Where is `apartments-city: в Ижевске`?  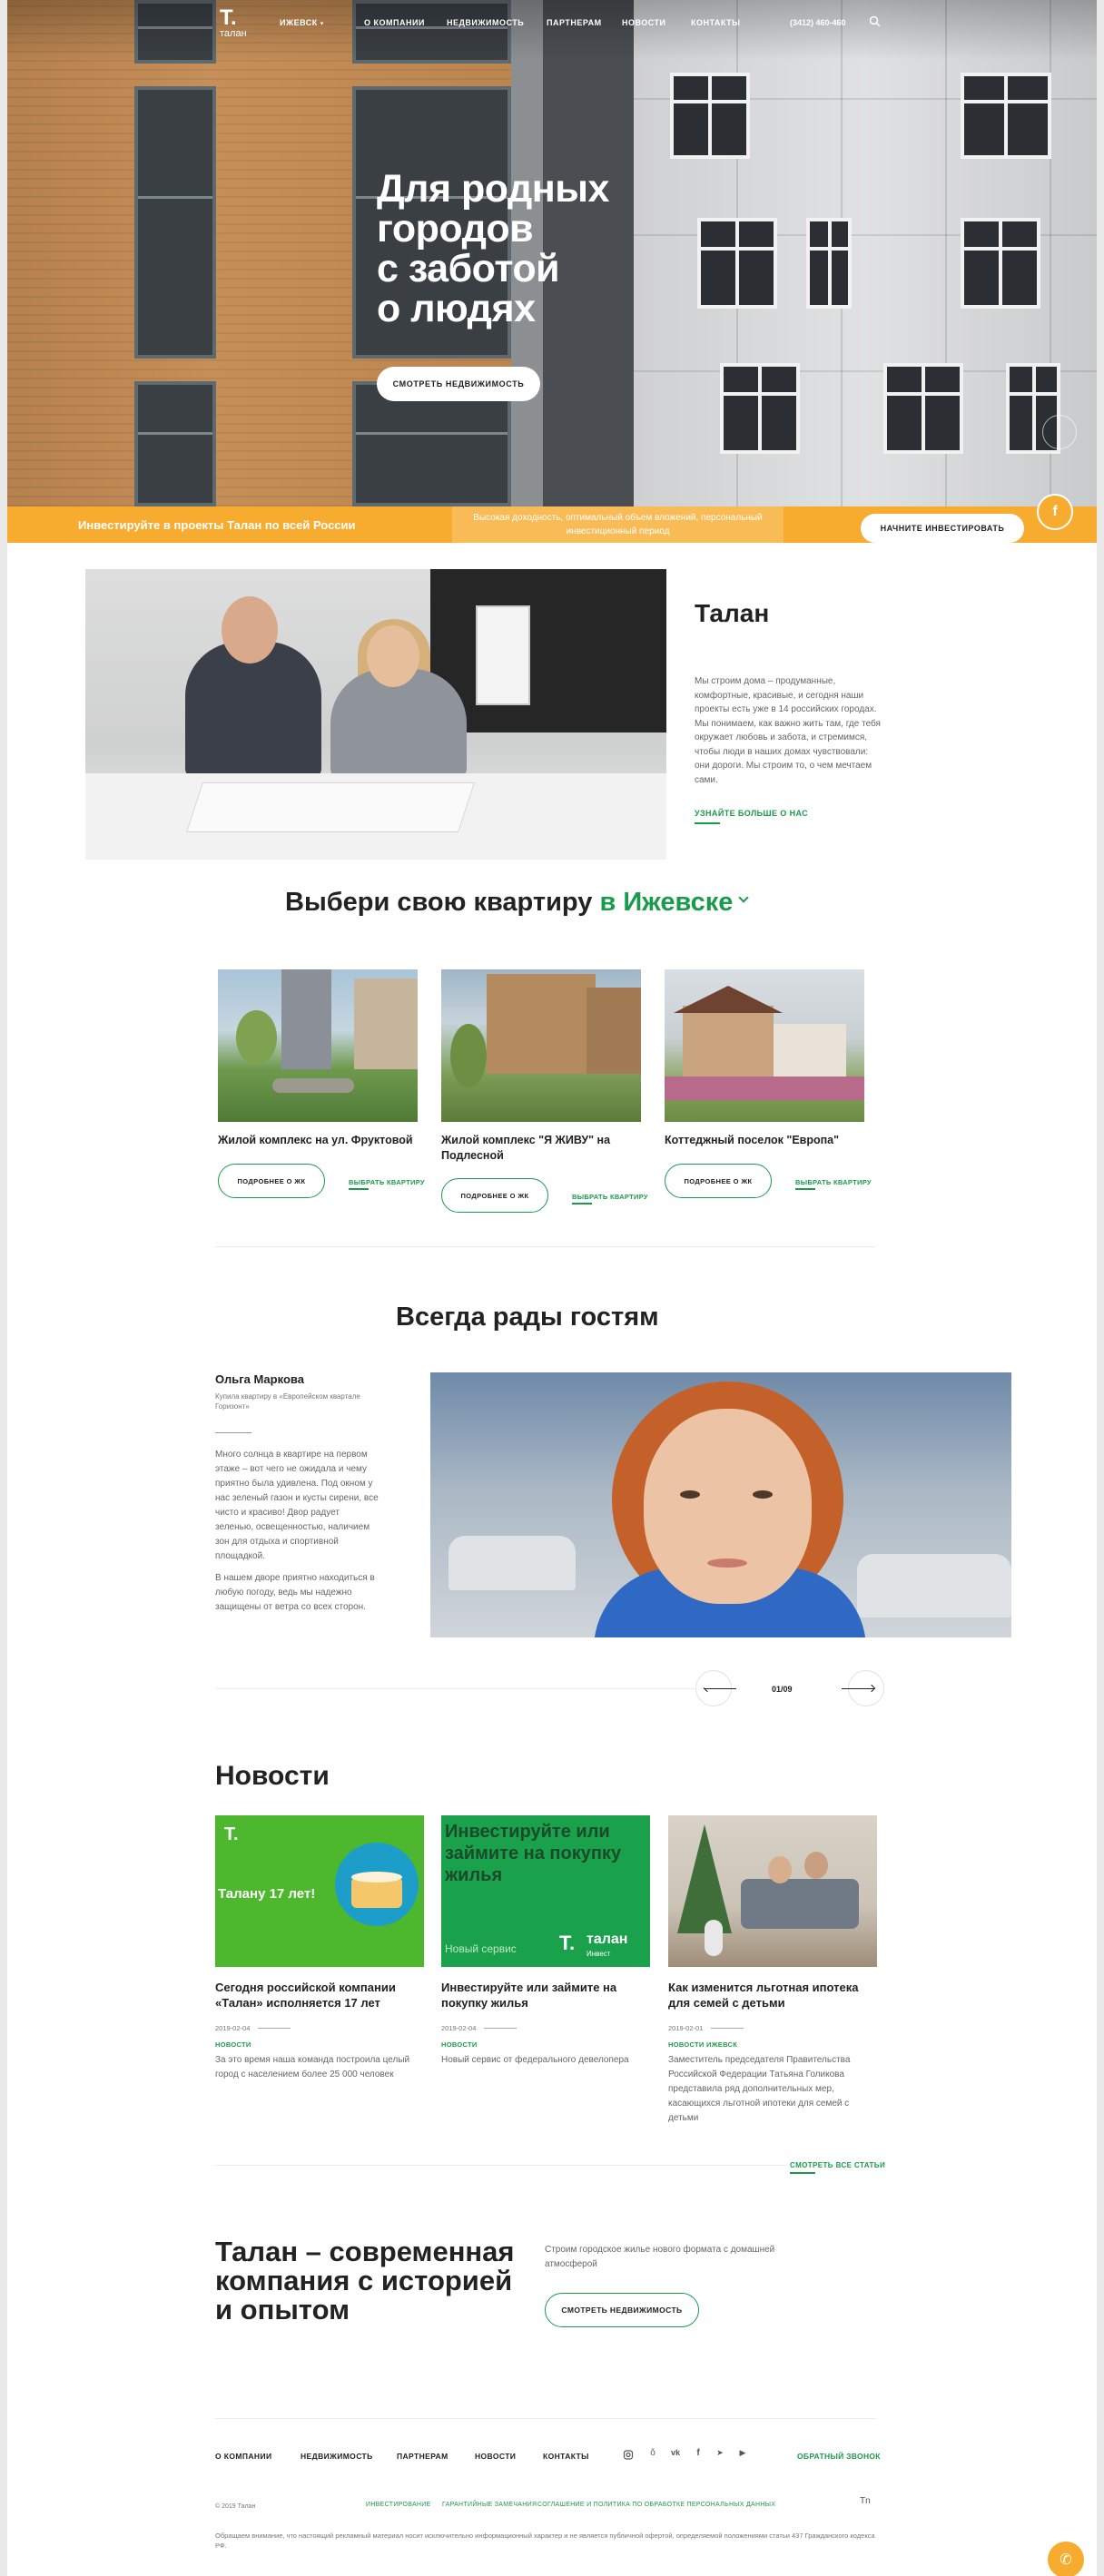 apartments-city: в Ижевске is located at coordinates (666, 902).